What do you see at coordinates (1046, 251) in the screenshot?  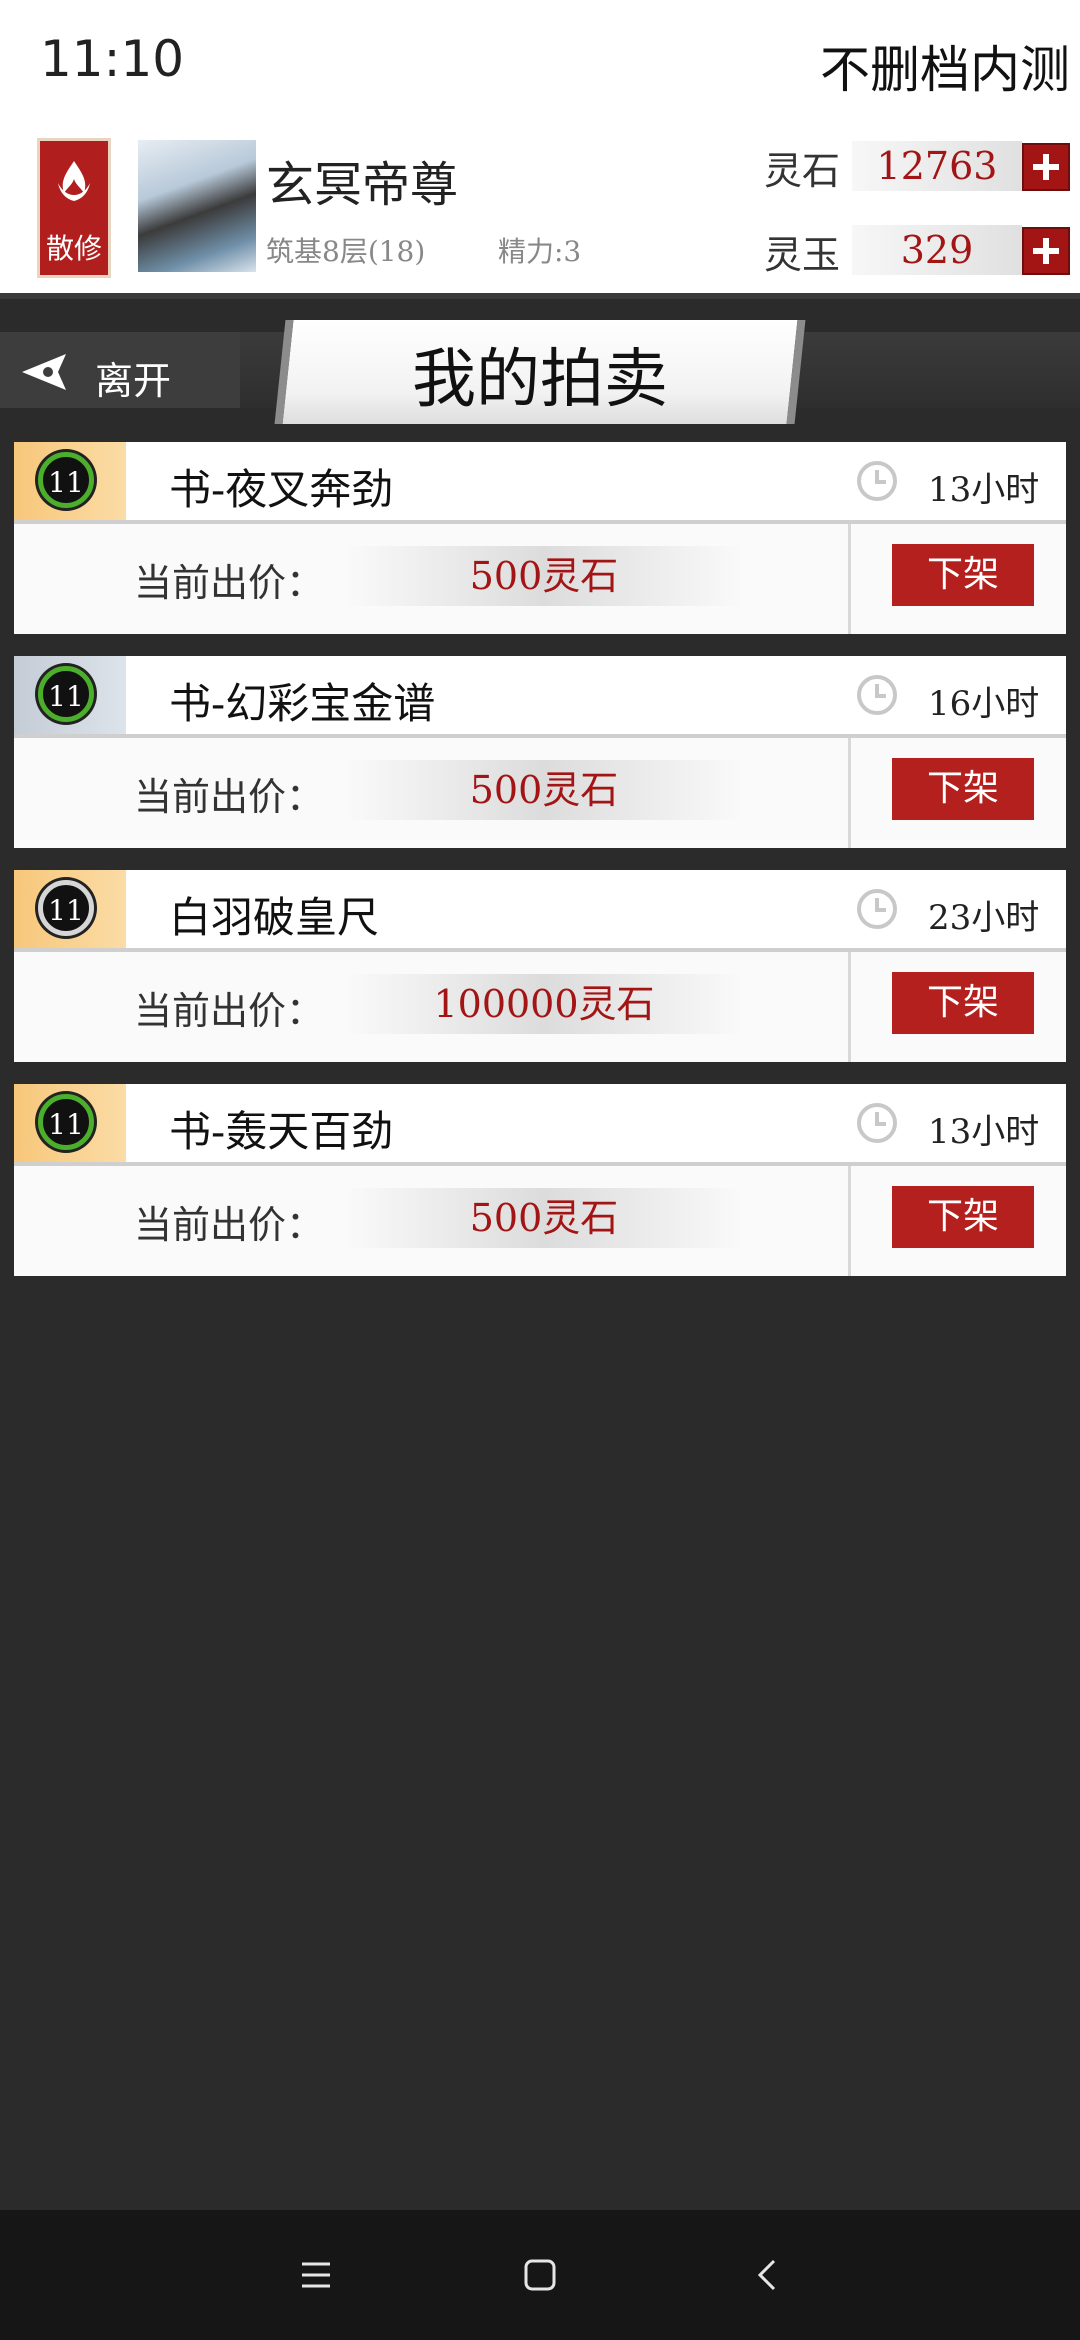 I see `add-spirit-jade-button` at bounding box center [1046, 251].